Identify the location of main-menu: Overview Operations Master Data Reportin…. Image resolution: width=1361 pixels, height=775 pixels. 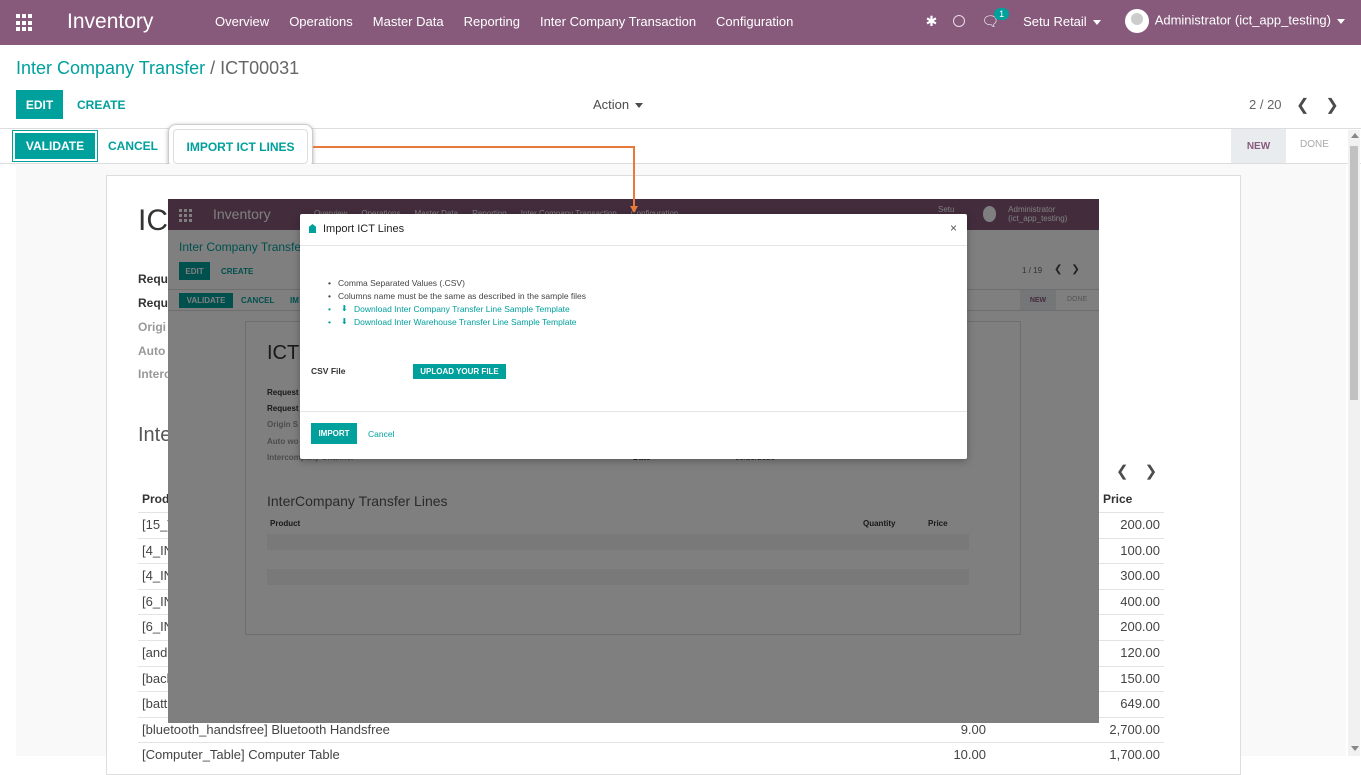
(504, 21).